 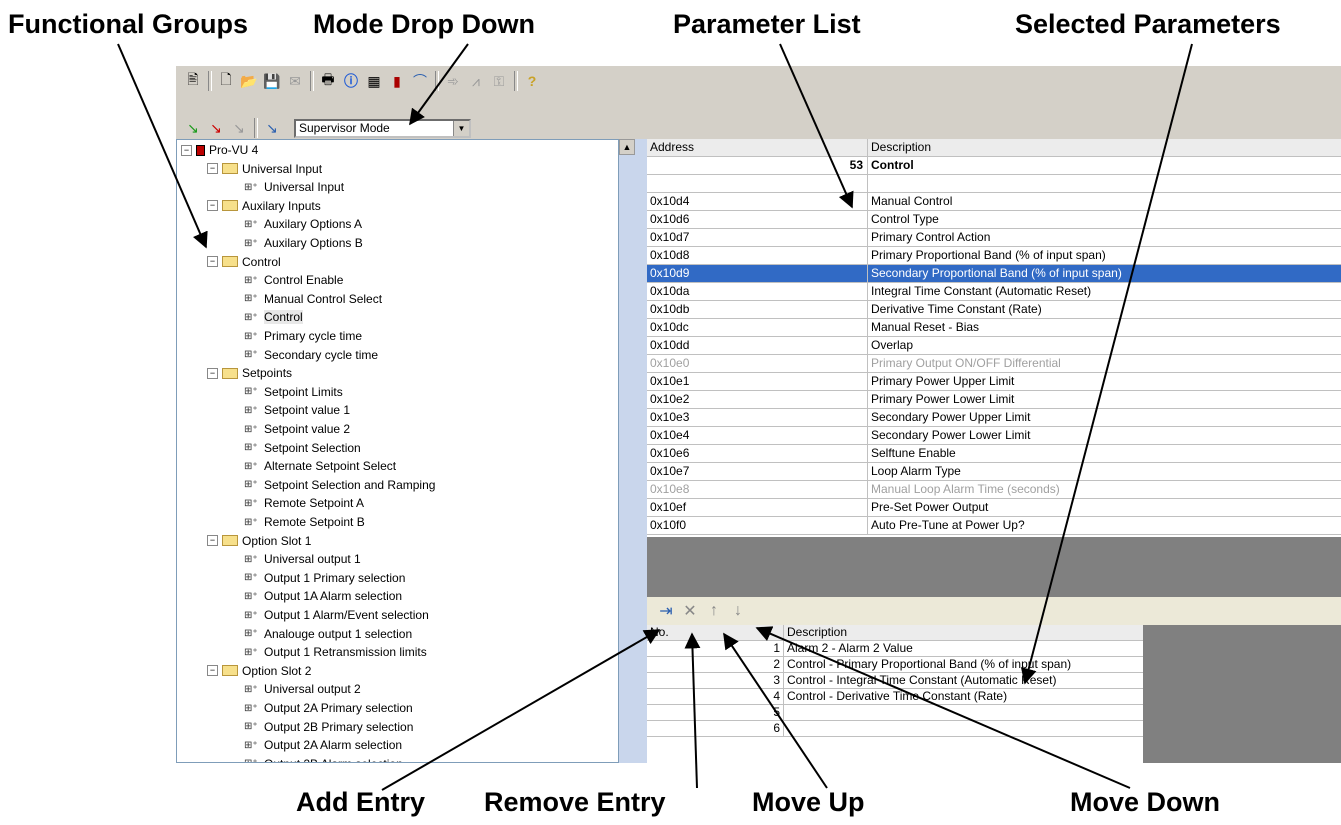 I want to click on mode-dropdown: Supervisor Mode ▼, so click(x=382, y=128).